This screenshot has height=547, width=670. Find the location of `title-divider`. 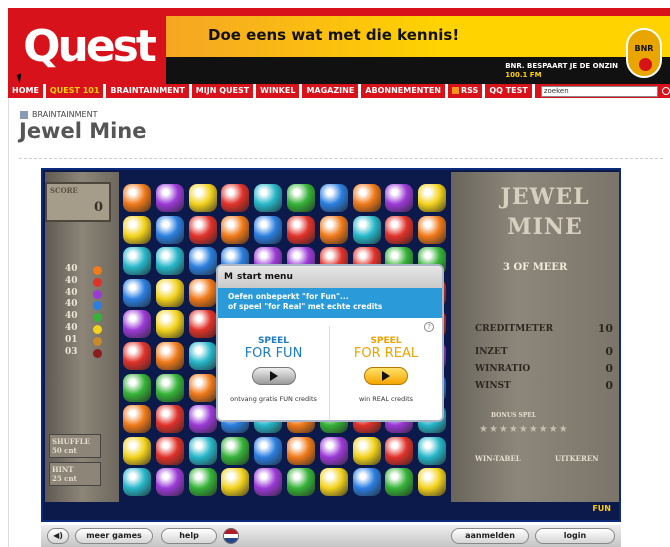

title-divider is located at coordinates (341, 158).